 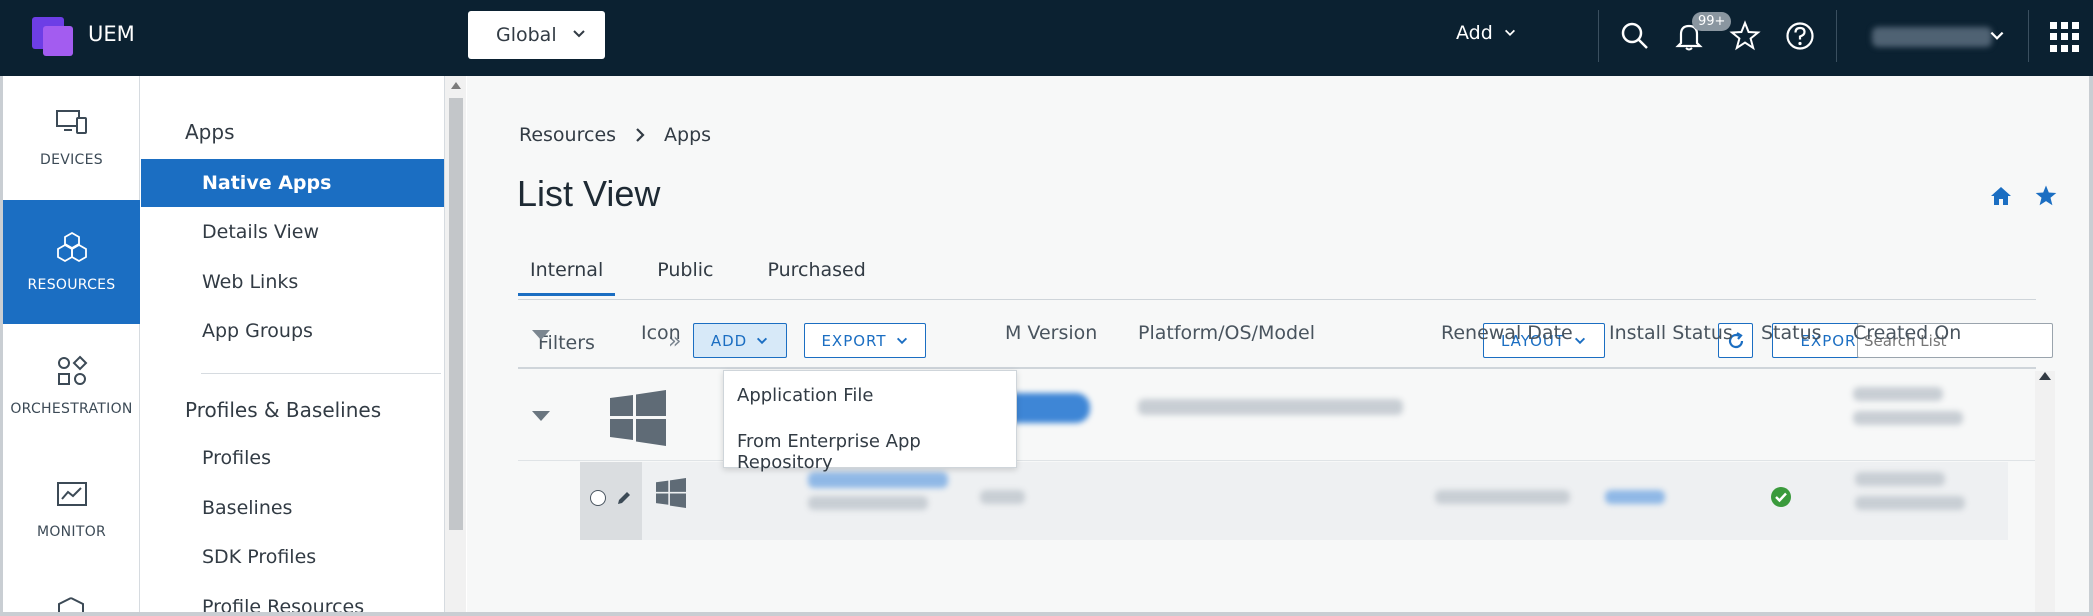 I want to click on help-icon, so click(x=1800, y=36).